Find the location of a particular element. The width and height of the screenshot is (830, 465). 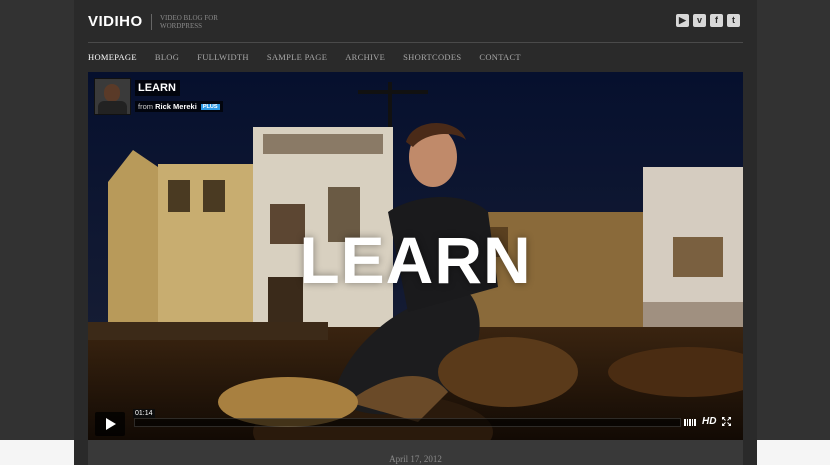

author-avatar is located at coordinates (112, 96).